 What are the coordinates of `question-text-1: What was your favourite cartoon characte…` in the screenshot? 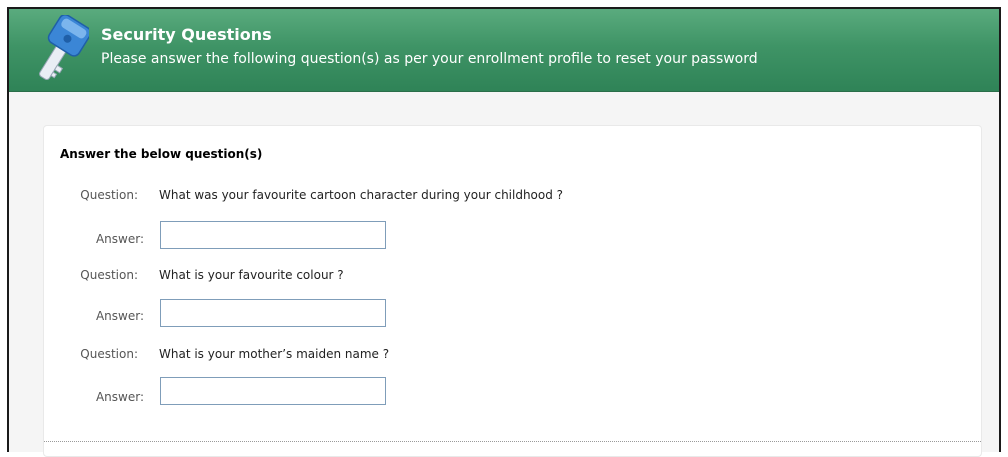 It's located at (361, 195).